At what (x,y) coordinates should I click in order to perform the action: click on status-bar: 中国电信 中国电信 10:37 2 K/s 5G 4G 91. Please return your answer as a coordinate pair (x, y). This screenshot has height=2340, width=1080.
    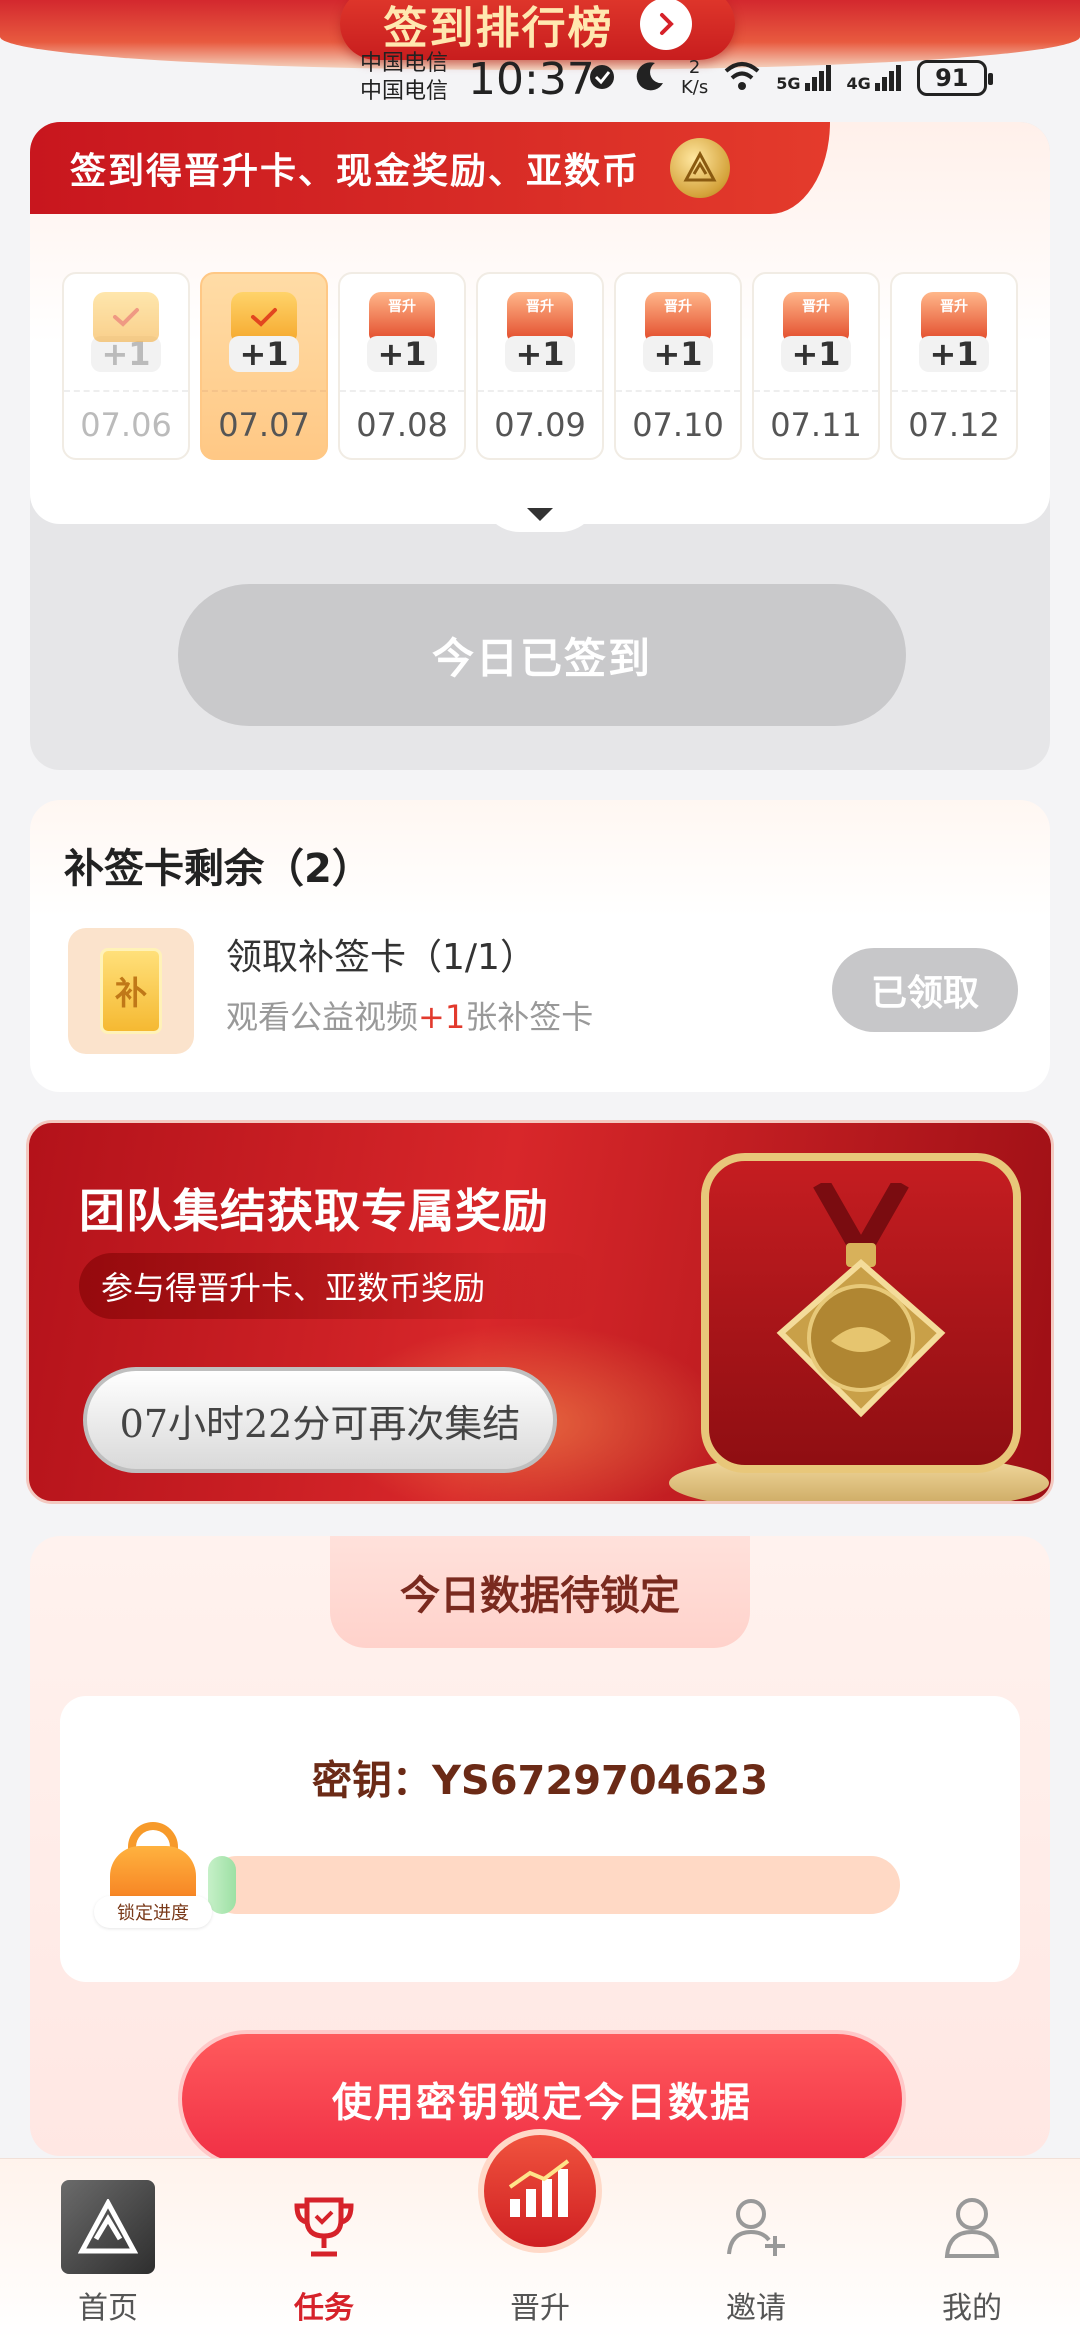
    Looking at the image, I should click on (540, 80).